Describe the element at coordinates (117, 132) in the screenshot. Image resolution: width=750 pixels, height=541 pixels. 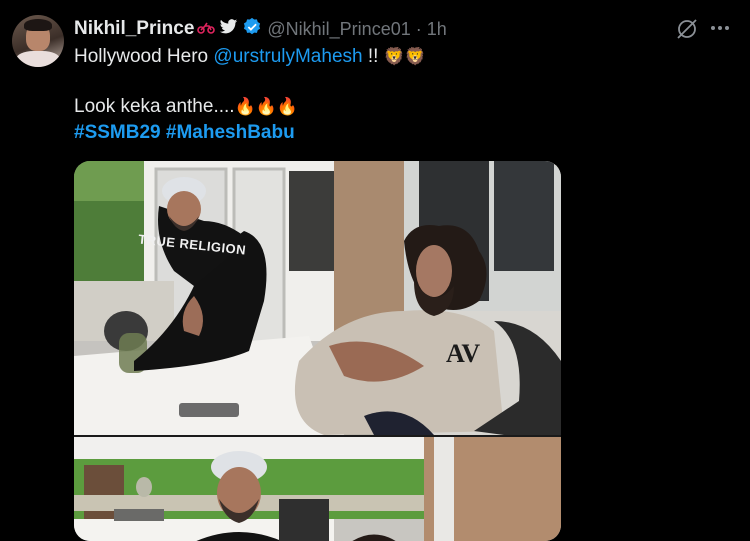
I see `hashtag-ssmb29: #SSMB29` at that location.